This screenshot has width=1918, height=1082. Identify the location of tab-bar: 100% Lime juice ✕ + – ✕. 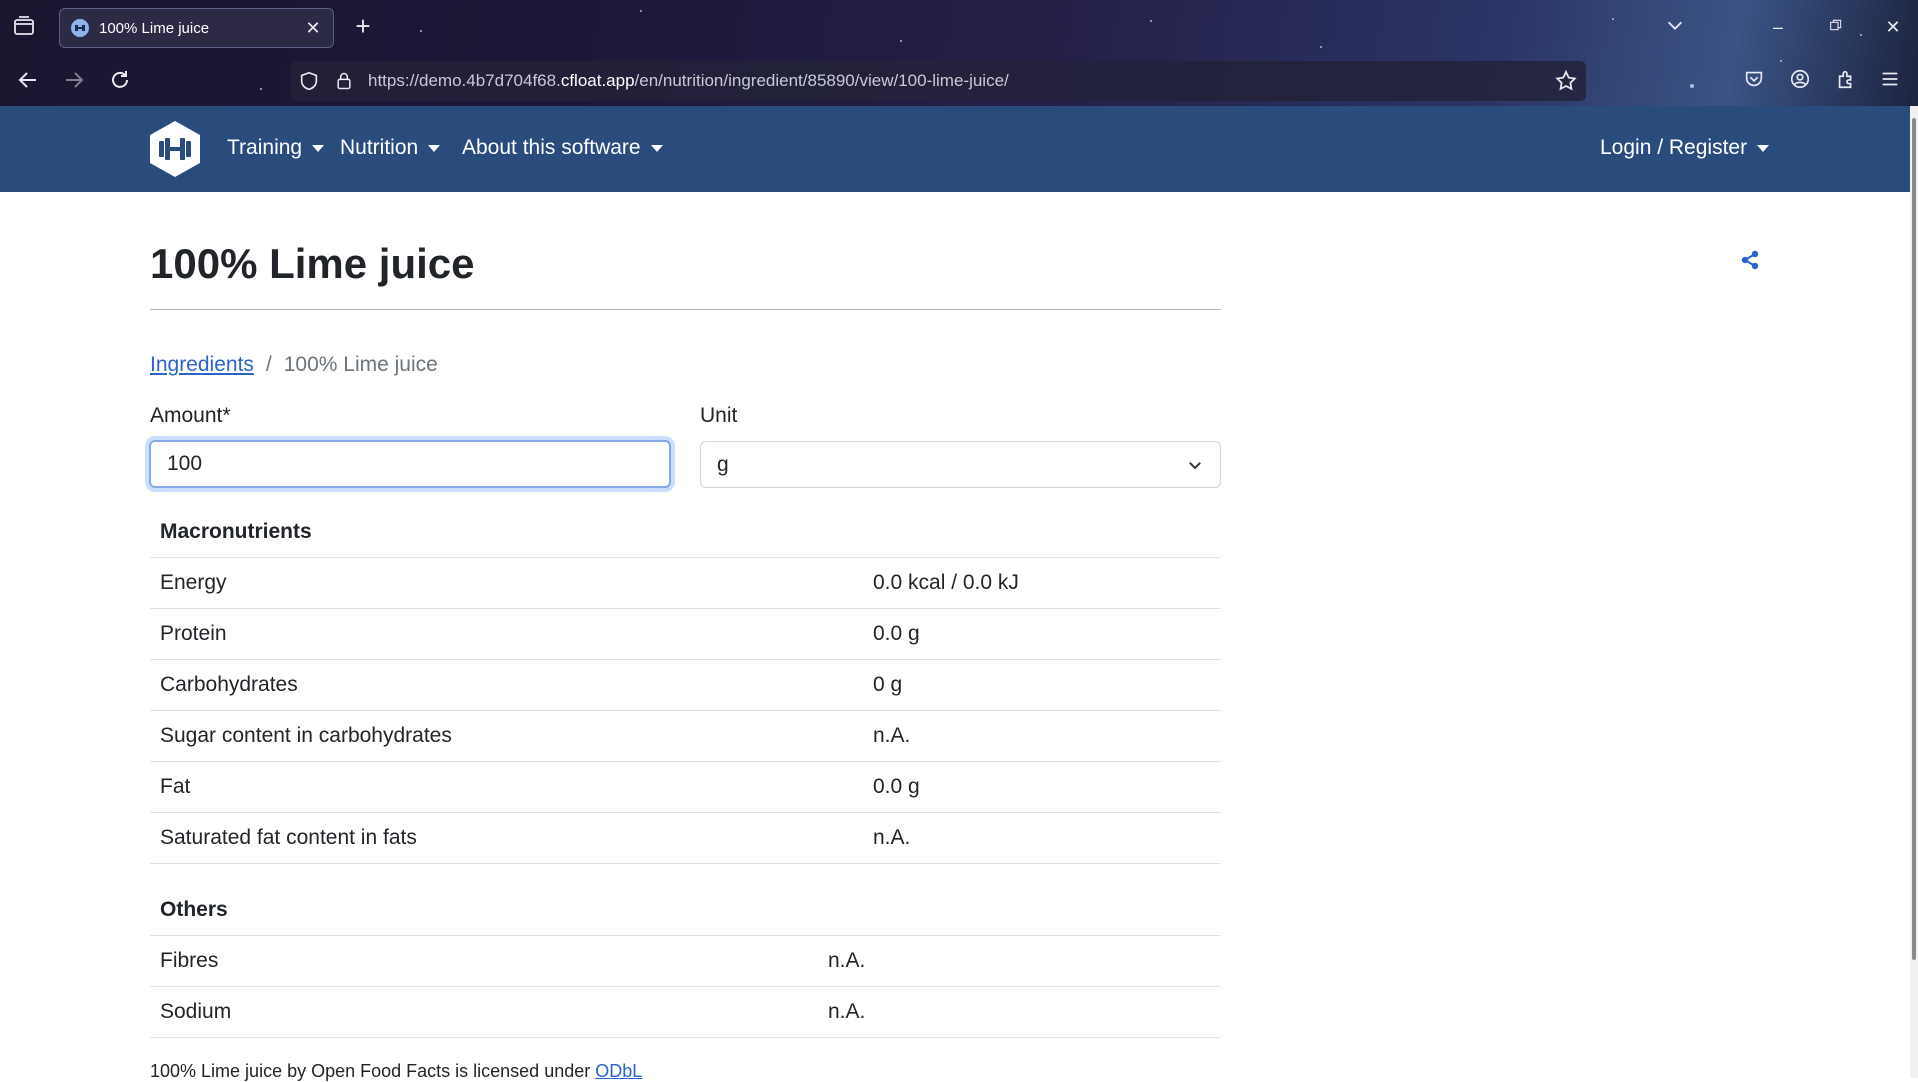
(959, 27).